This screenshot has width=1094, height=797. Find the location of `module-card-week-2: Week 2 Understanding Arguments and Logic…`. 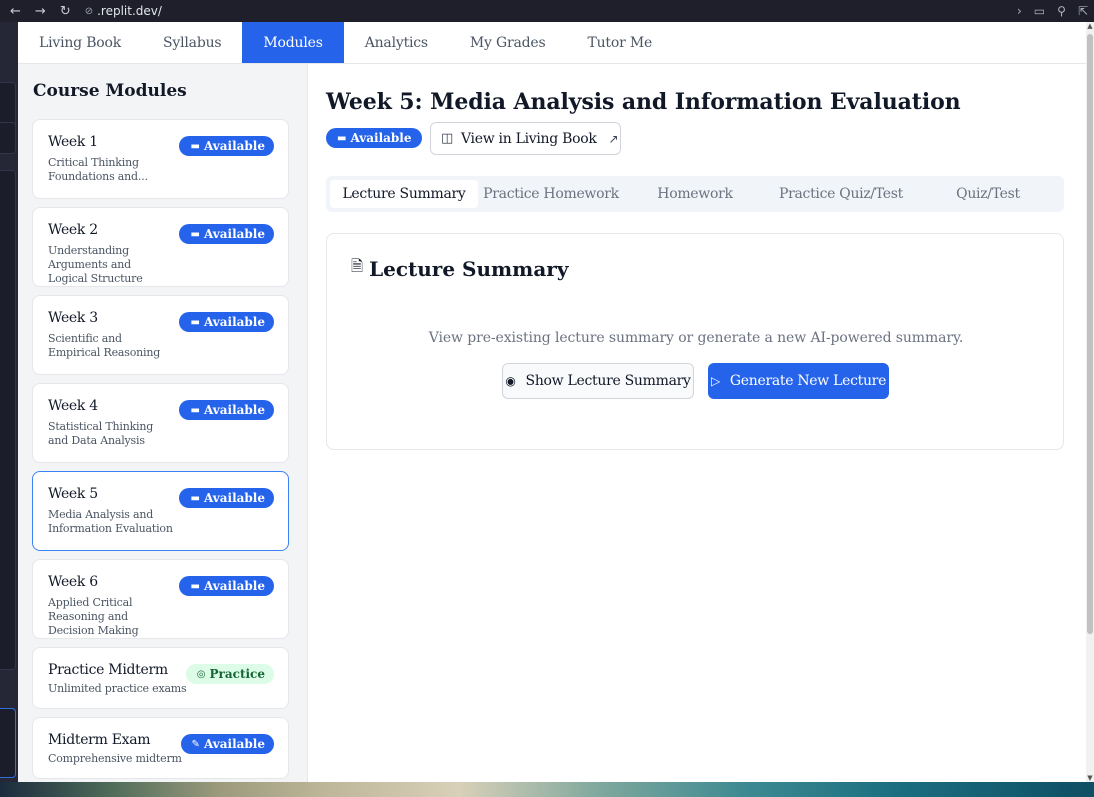

module-card-week-2: Week 2 Understanding Arguments and Logic… is located at coordinates (160, 247).